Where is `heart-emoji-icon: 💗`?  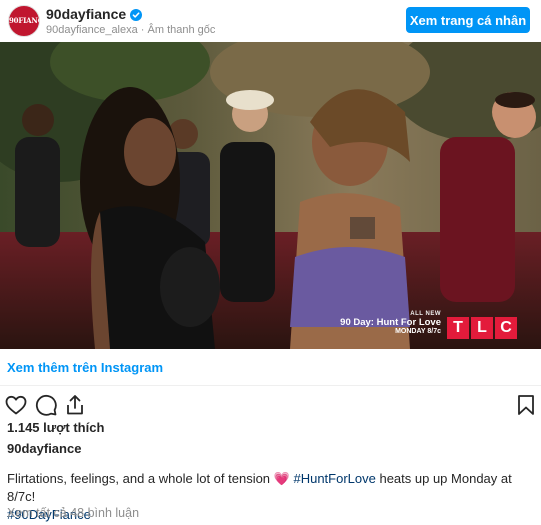
heart-emoji-icon: 💗 is located at coordinates (281, 478).